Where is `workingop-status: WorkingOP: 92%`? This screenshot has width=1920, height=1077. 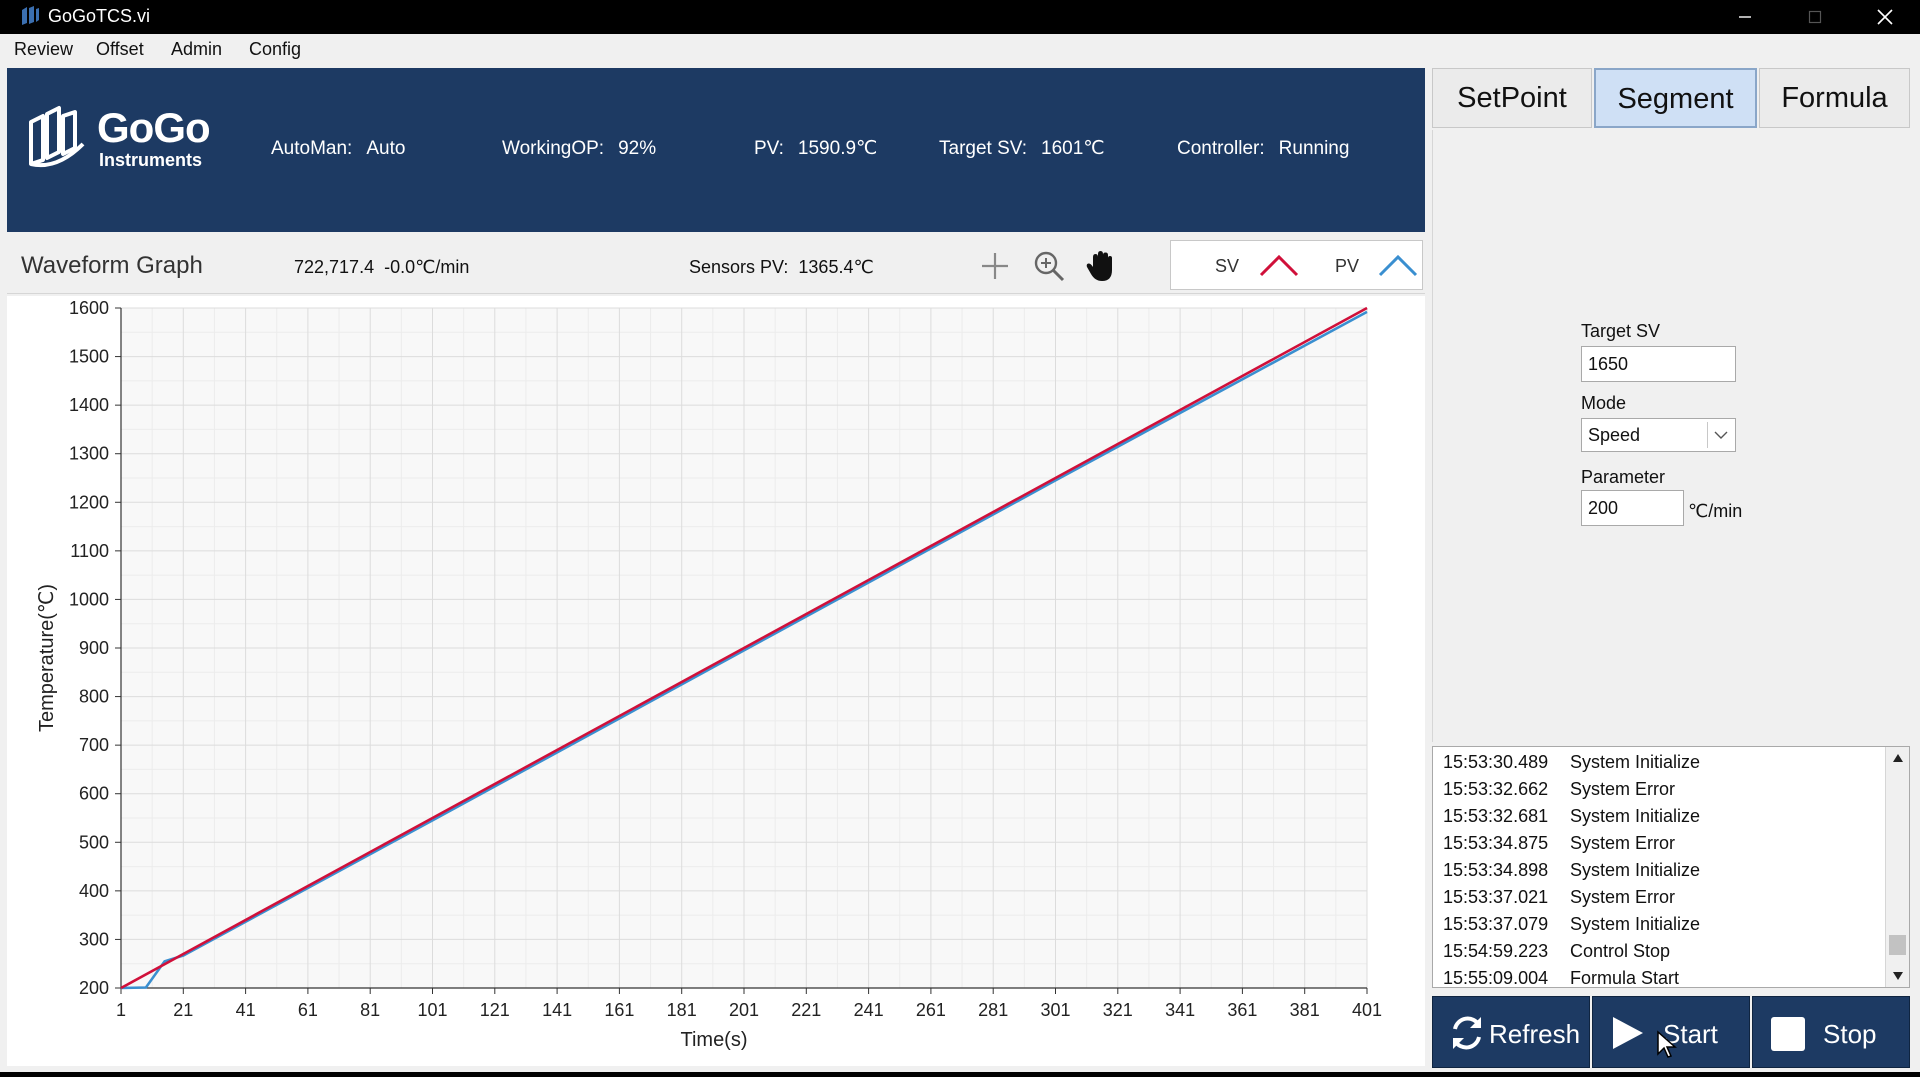 workingop-status: WorkingOP: 92% is located at coordinates (579, 149).